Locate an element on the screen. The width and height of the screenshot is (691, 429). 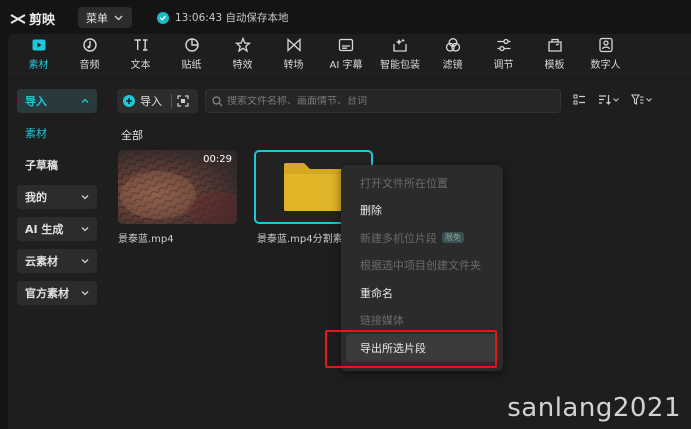
menu-label: 菜单 is located at coordinates (97, 18).